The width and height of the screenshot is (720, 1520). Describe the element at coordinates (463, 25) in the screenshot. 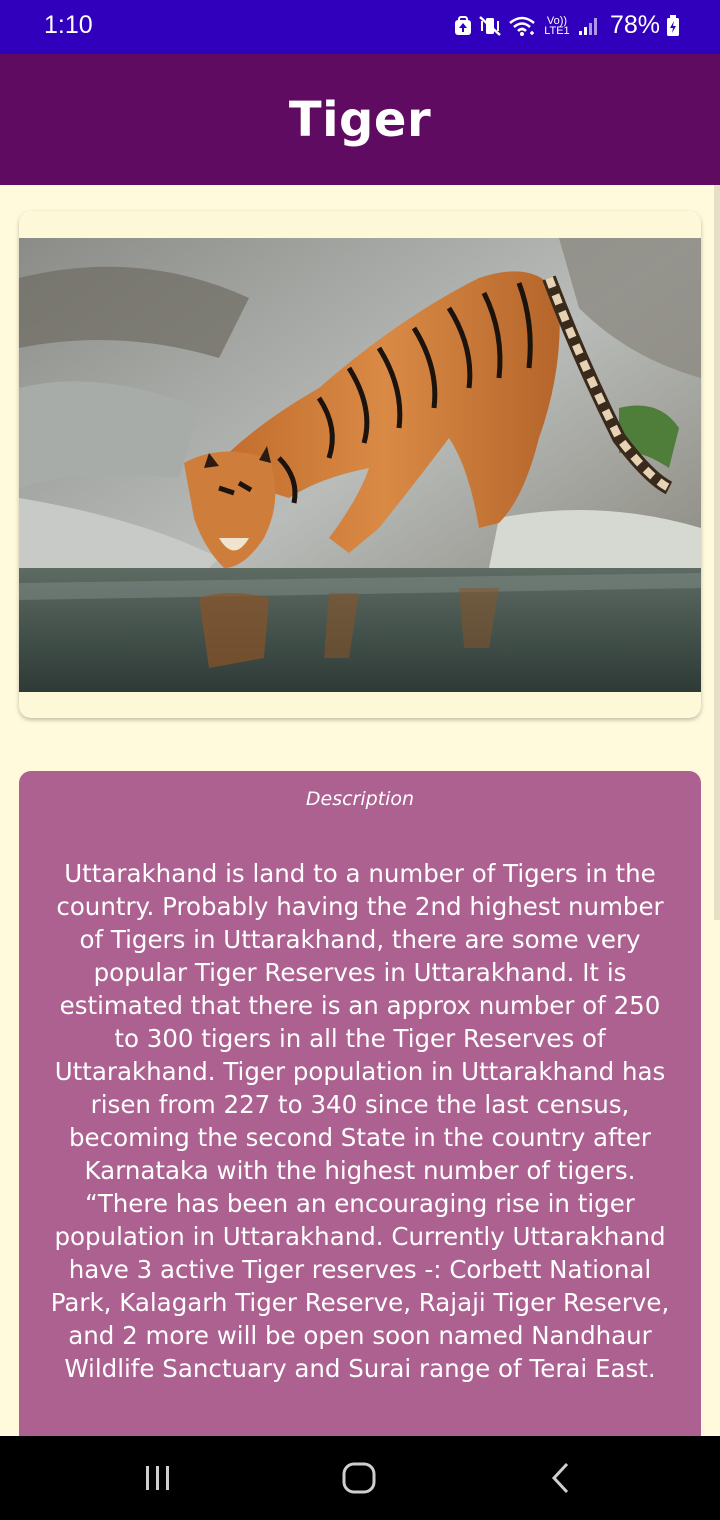

I see `app-notification-icon` at that location.